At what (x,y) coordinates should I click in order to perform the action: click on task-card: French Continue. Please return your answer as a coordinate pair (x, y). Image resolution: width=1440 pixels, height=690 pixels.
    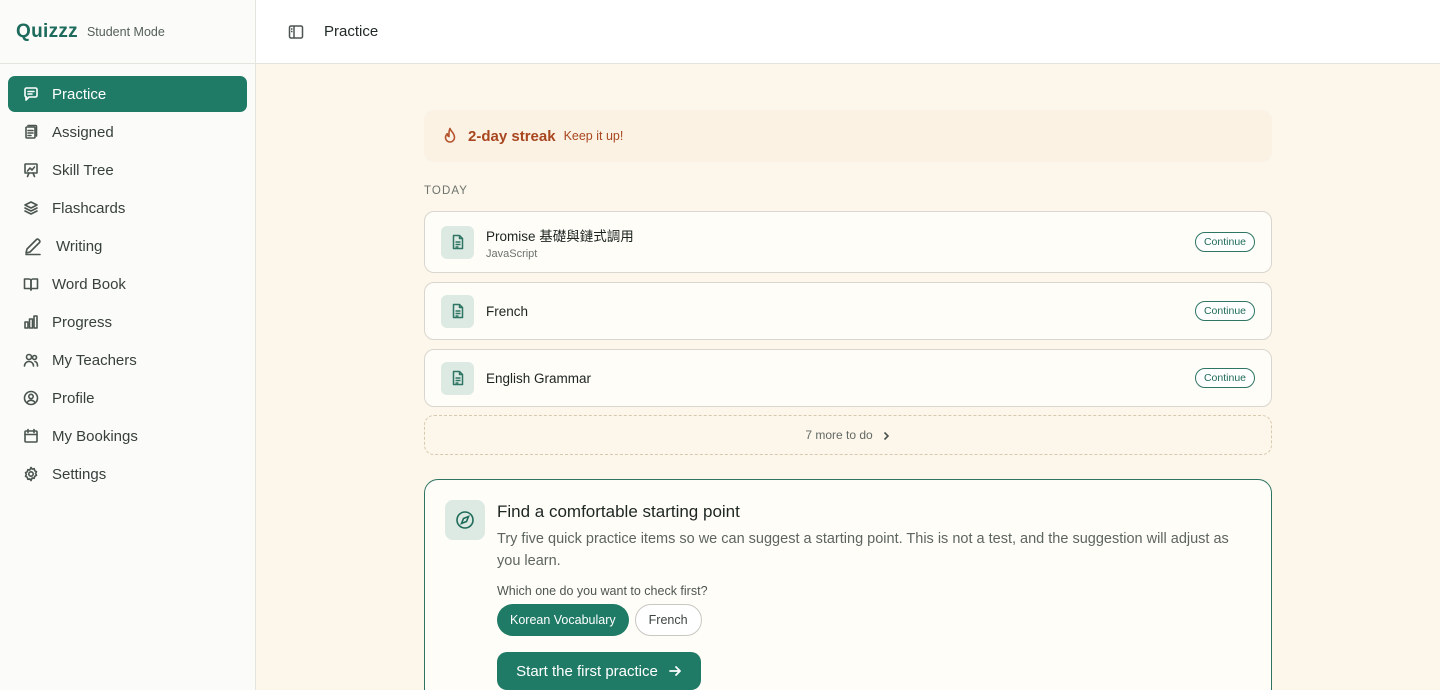
    Looking at the image, I should click on (848, 311).